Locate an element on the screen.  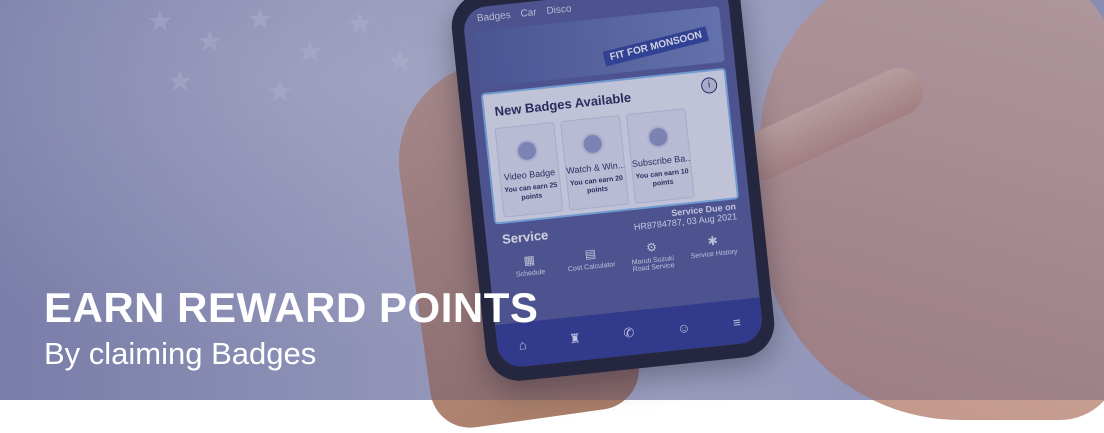
hero-headline: EARN REWARD POINTS is located at coordinates (291, 307).